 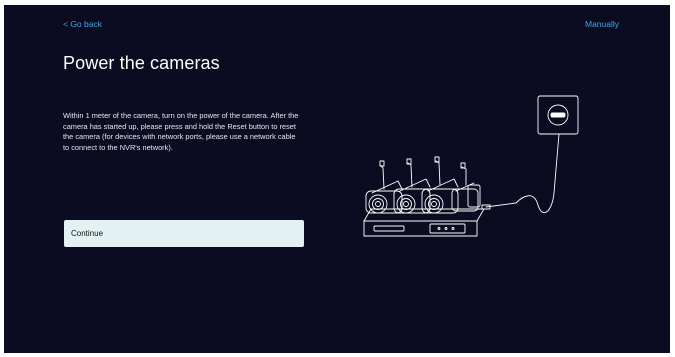 I want to click on continue-button: Continue, so click(x=184, y=233).